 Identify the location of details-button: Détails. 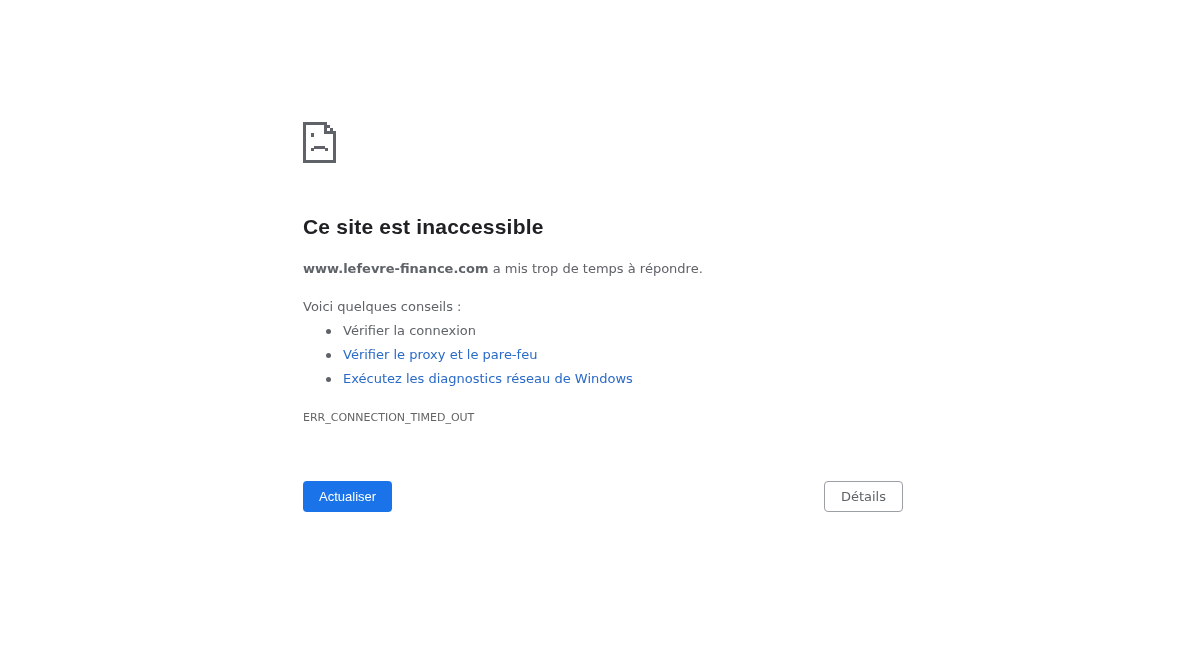
(863, 496).